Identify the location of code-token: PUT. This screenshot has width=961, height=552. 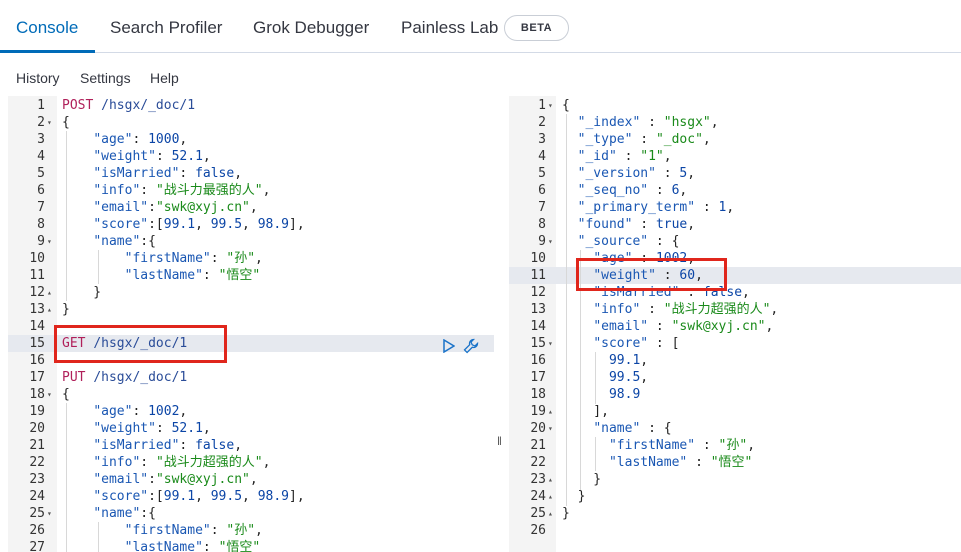
(78, 377).